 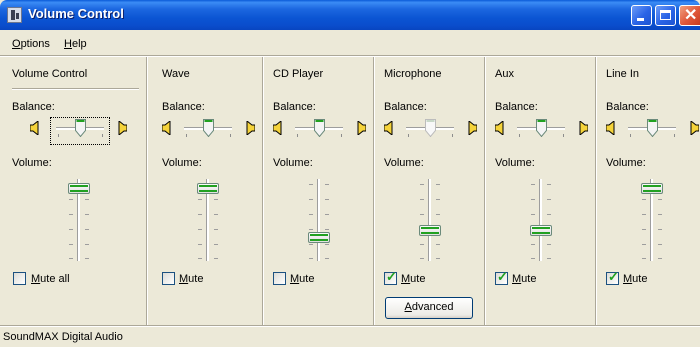 What do you see at coordinates (623, 74) in the screenshot?
I see `channel-title: Line In` at bounding box center [623, 74].